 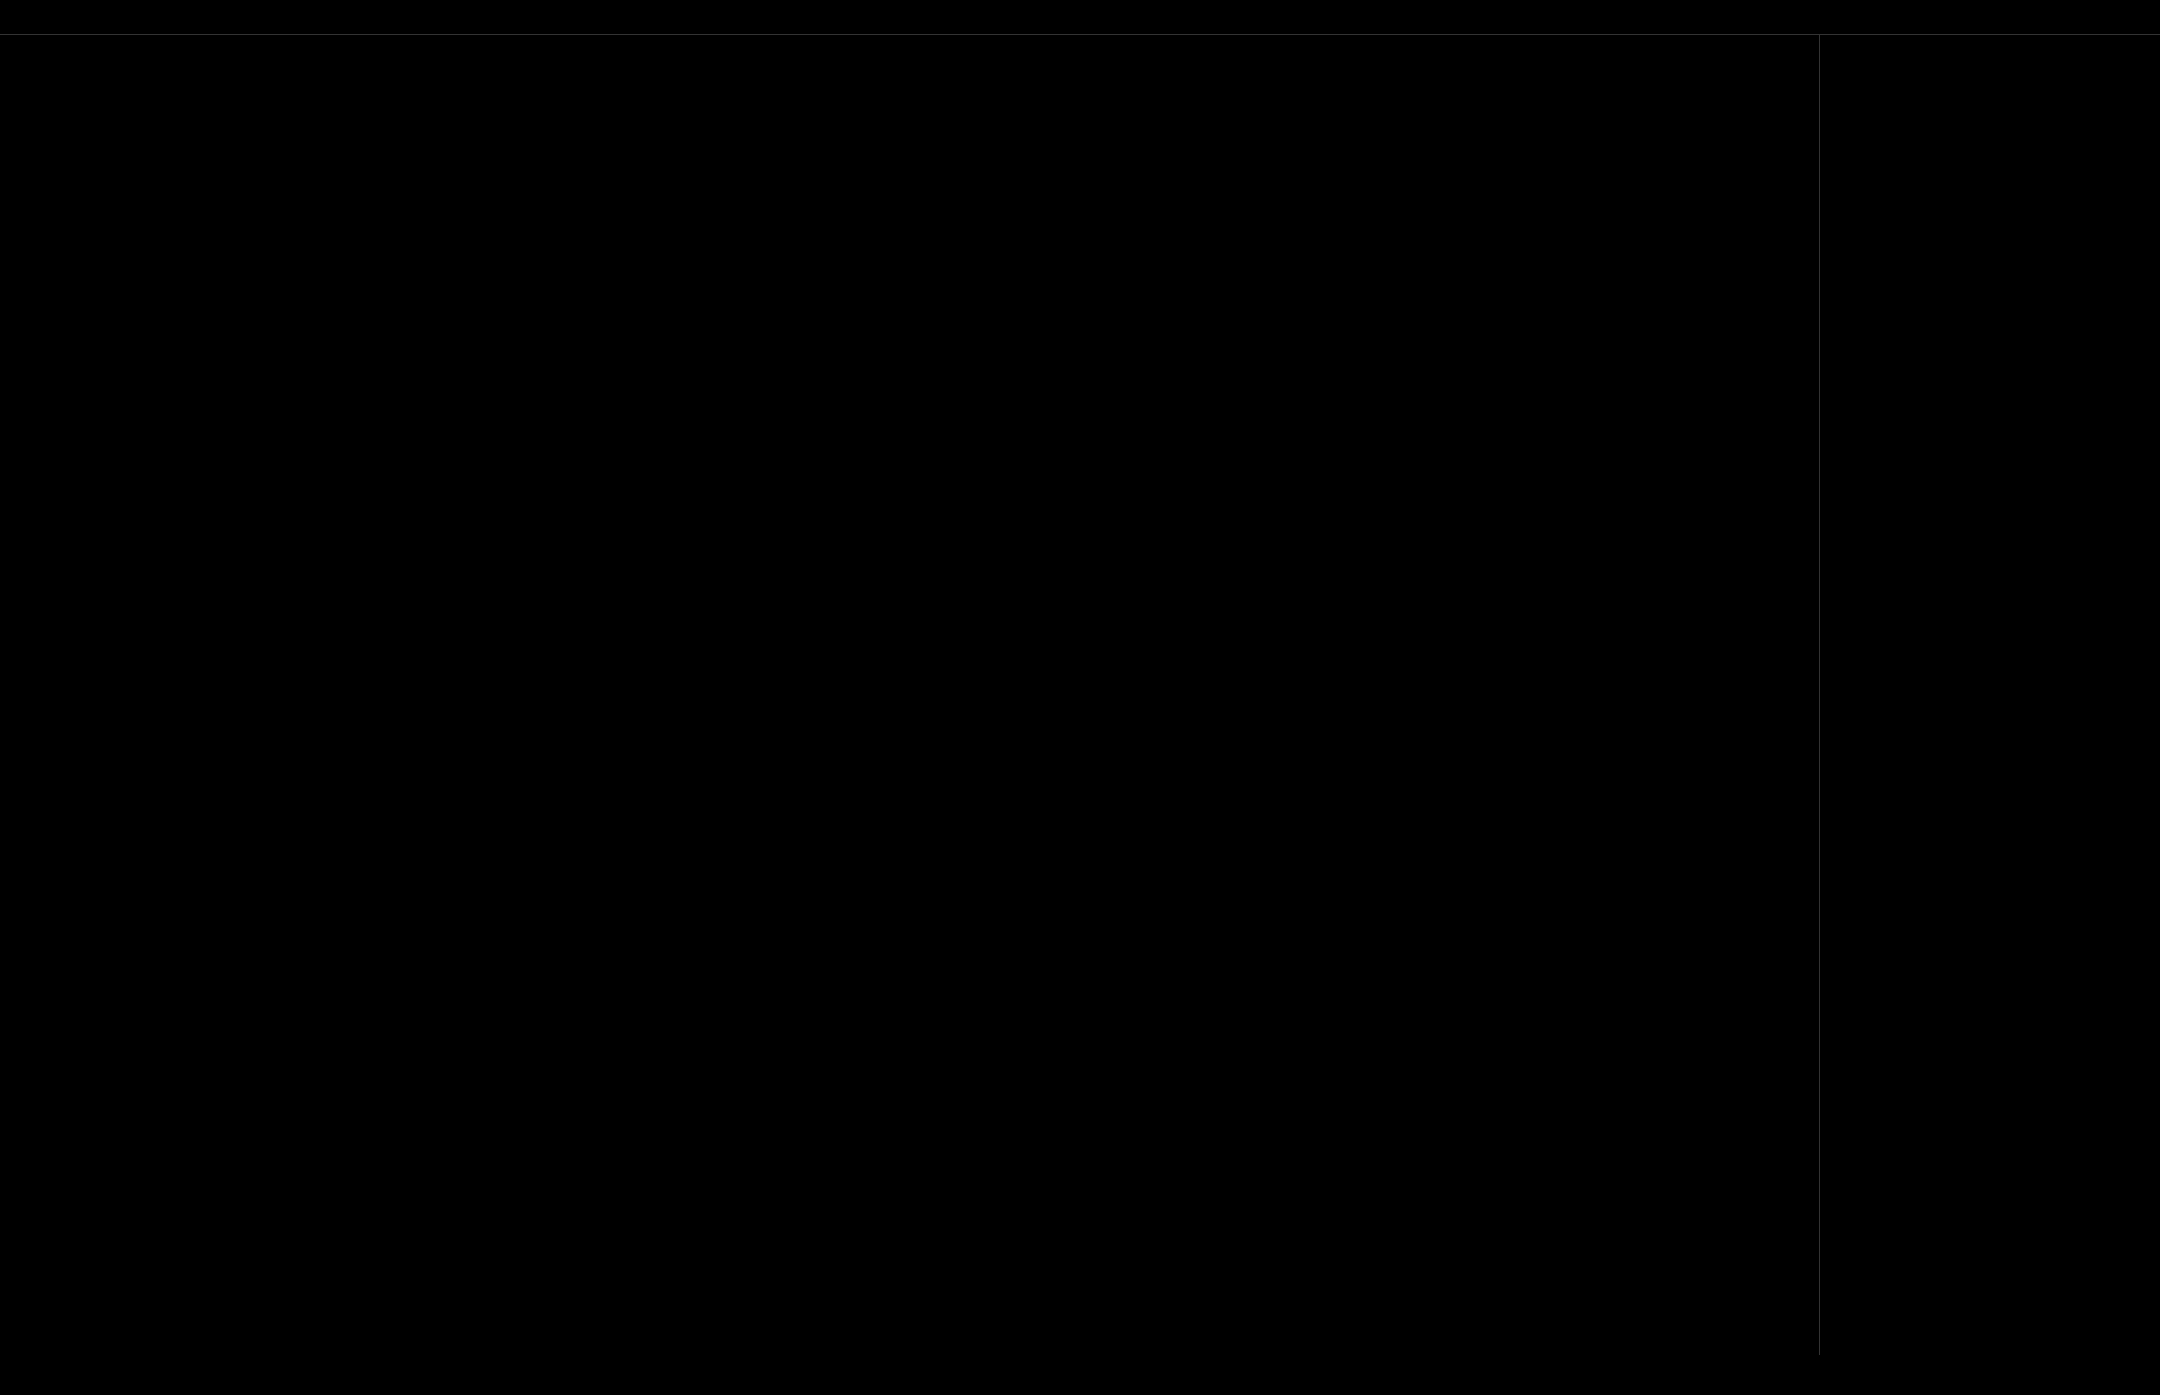 I want to click on quote-panel, so click(x=1990, y=695).